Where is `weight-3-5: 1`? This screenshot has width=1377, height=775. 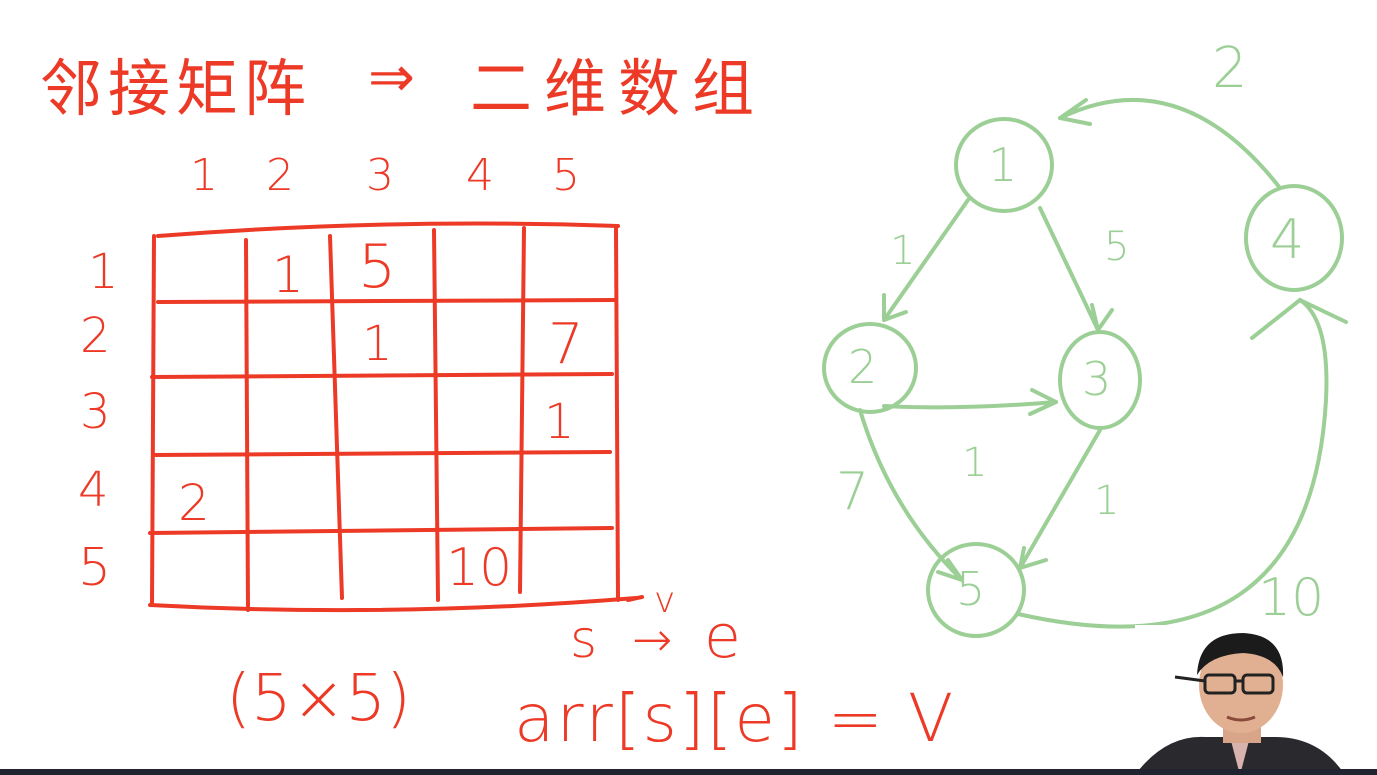 weight-3-5: 1 is located at coordinates (1107, 501).